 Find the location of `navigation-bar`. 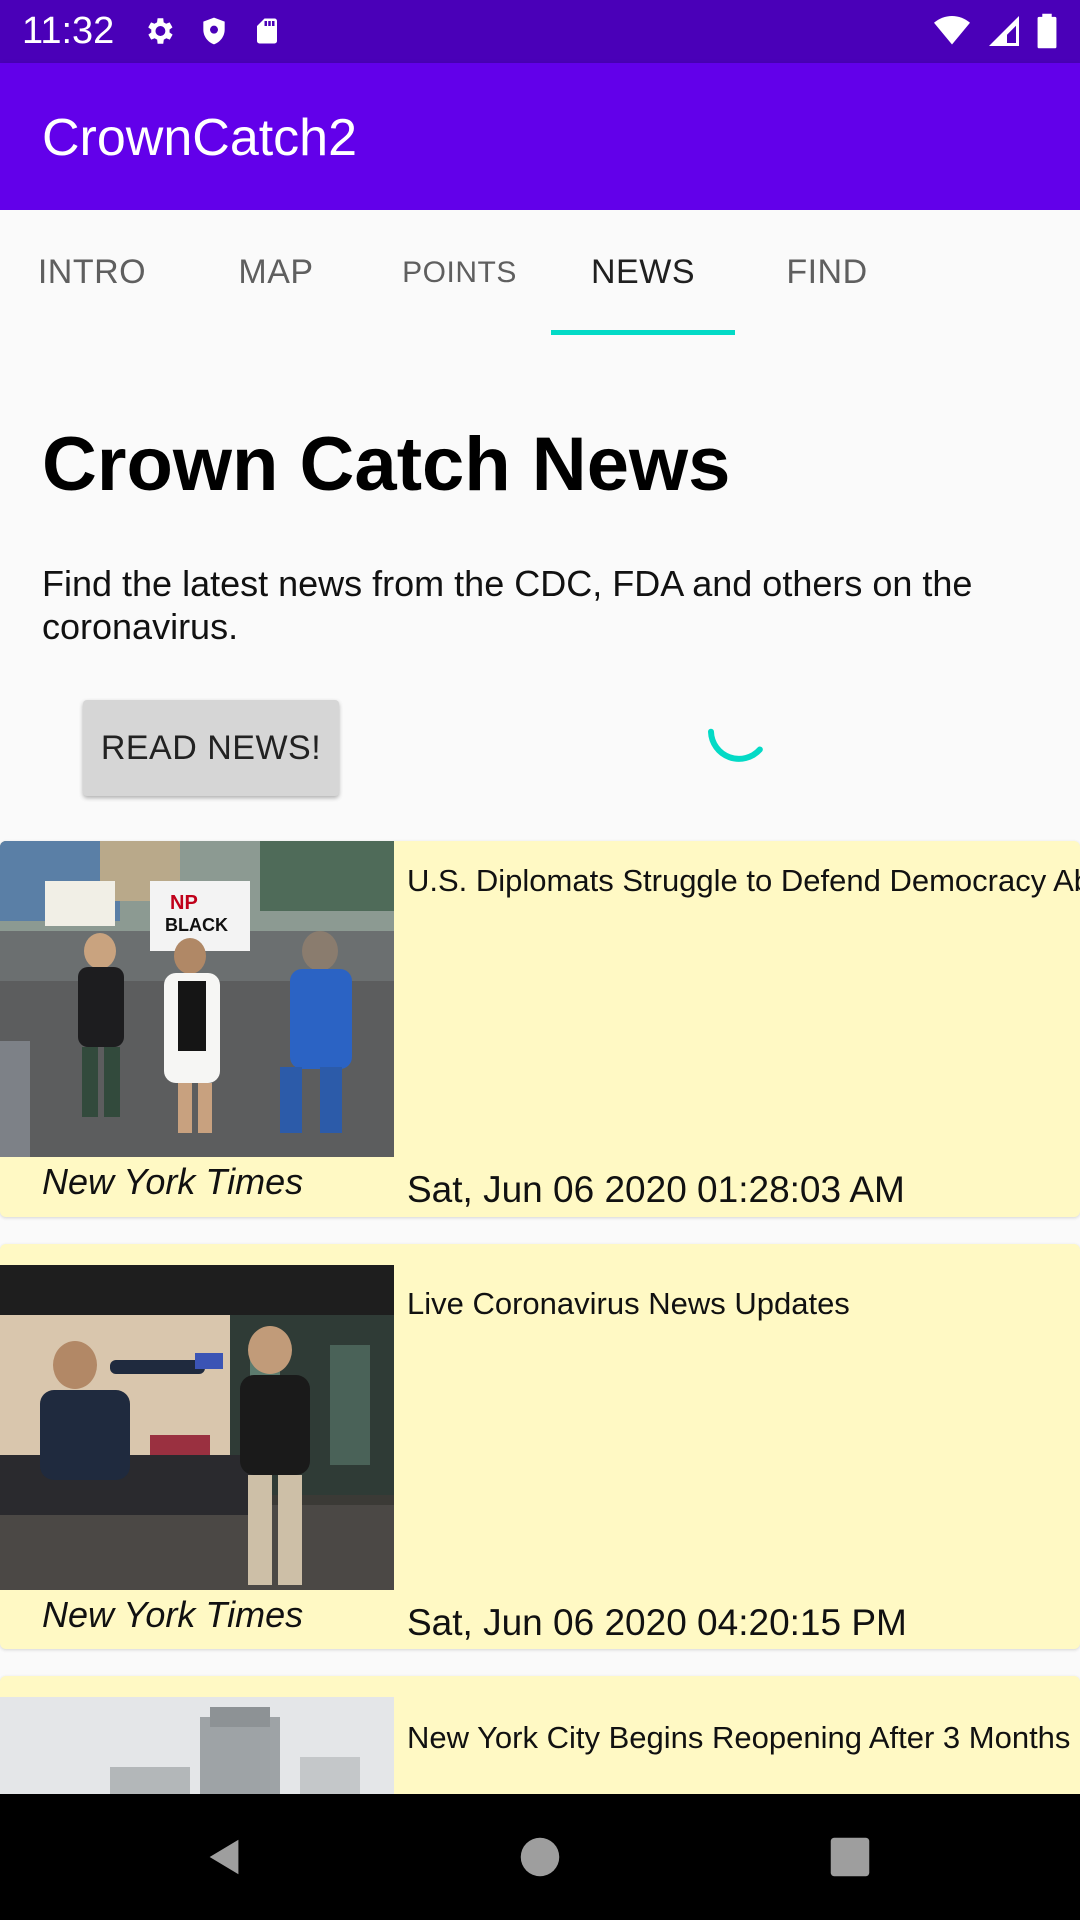

navigation-bar is located at coordinates (540, 1857).